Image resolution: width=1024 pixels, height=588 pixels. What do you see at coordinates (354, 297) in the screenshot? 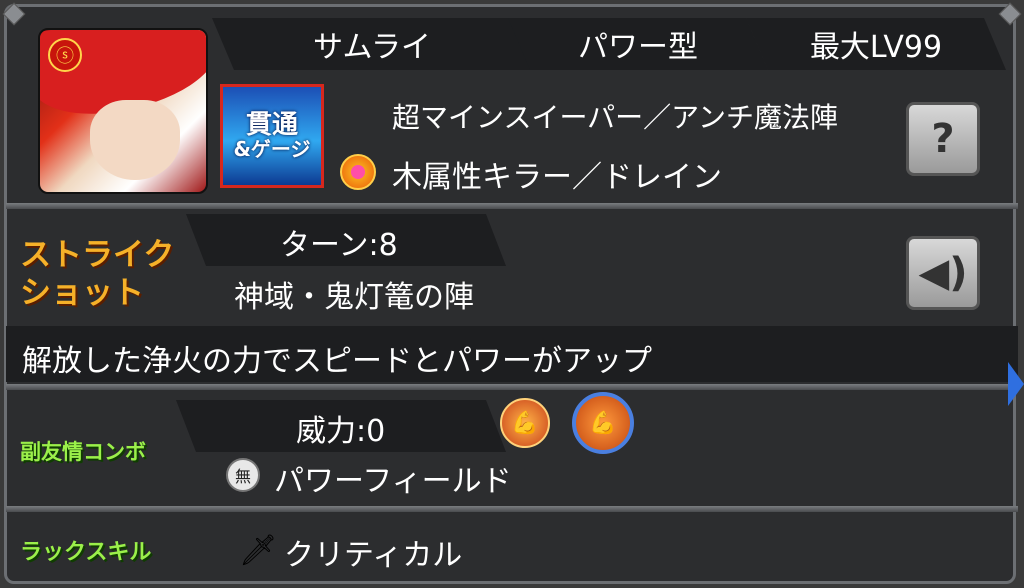
I see `strike-name: 神域・鬼灯篭の陣` at bounding box center [354, 297].